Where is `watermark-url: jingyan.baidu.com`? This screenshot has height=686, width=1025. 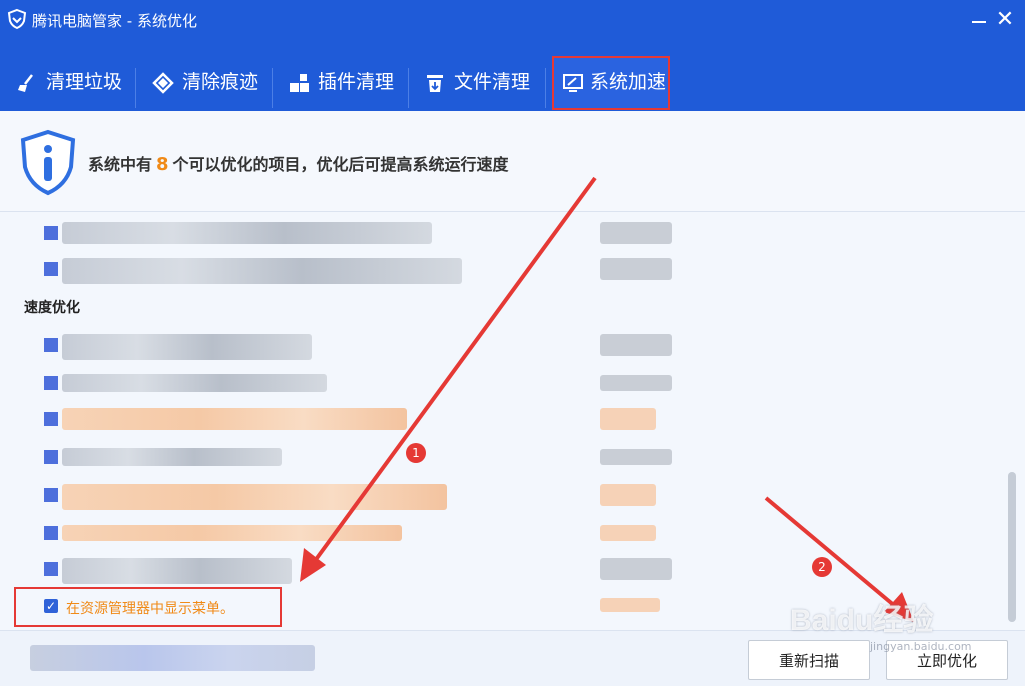 watermark-url: jingyan.baidu.com is located at coordinates (921, 646).